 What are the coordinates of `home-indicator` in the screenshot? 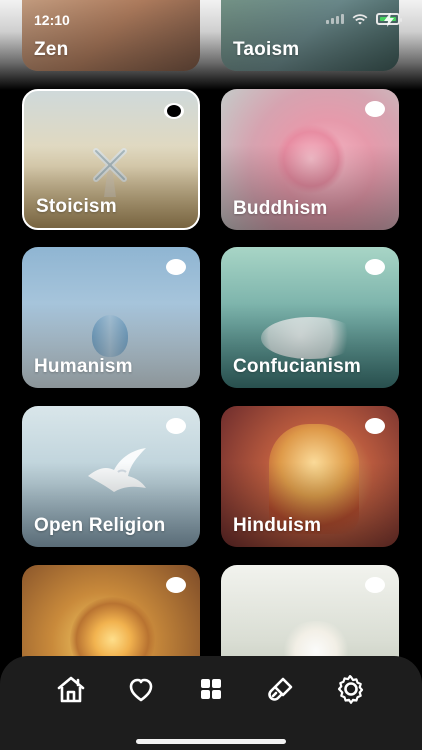 It's located at (211, 741).